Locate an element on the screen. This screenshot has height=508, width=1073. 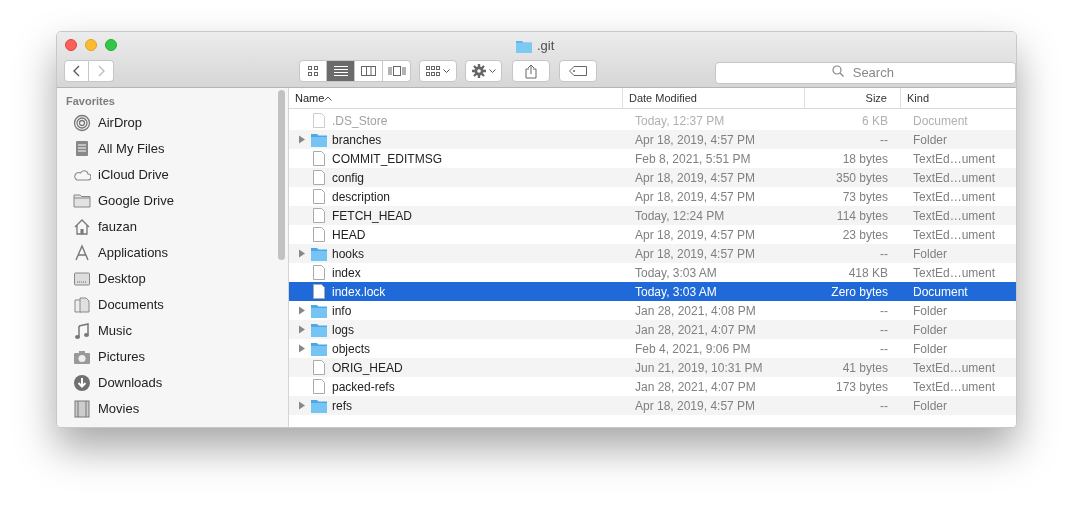
column-header: Name is located at coordinates (310, 98).